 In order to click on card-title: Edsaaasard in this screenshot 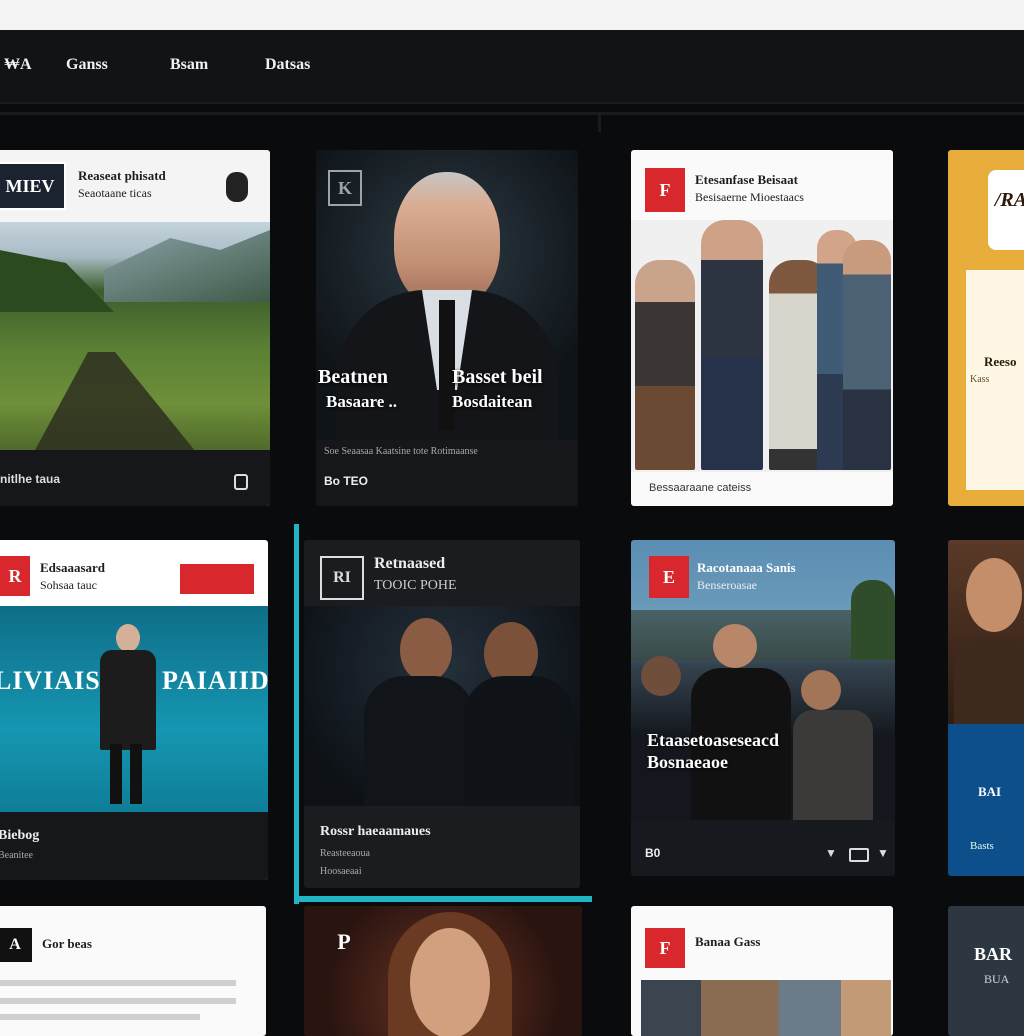, I will do `click(73, 567)`.